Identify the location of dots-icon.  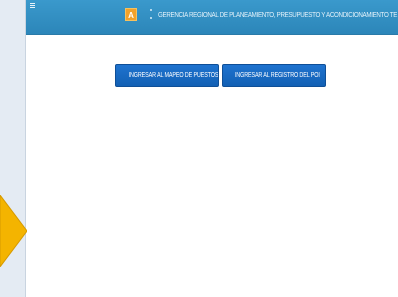
(152, 14).